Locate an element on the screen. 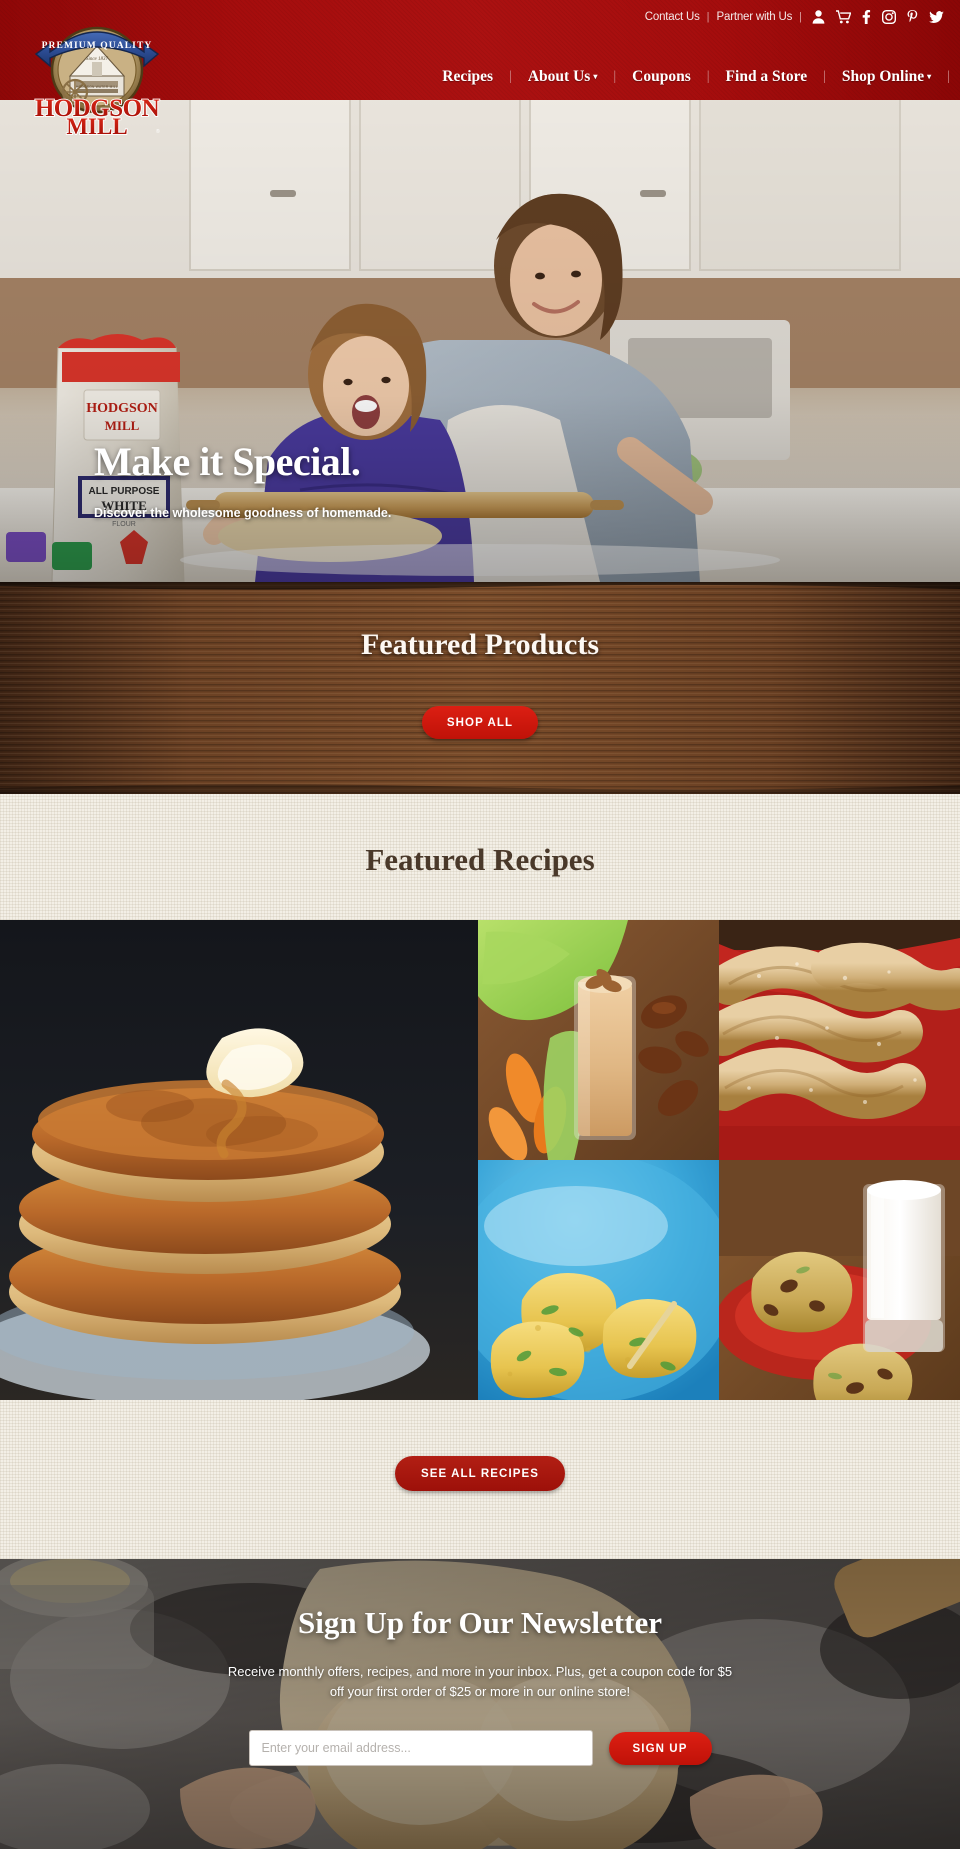 The width and height of the screenshot is (960, 1875). pancakes-image is located at coordinates (239, 1160).